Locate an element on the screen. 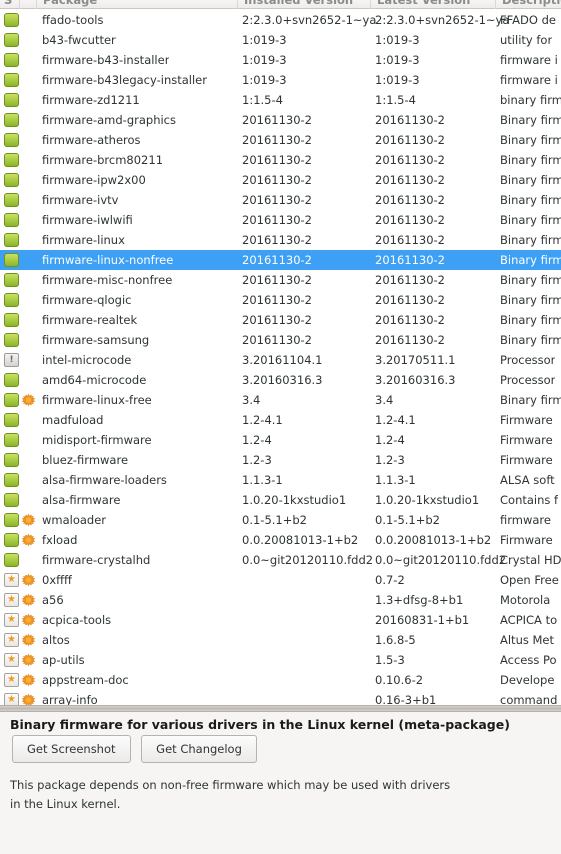 The height and width of the screenshot is (854, 561). cell-description: Binary firm is located at coordinates (530, 400).